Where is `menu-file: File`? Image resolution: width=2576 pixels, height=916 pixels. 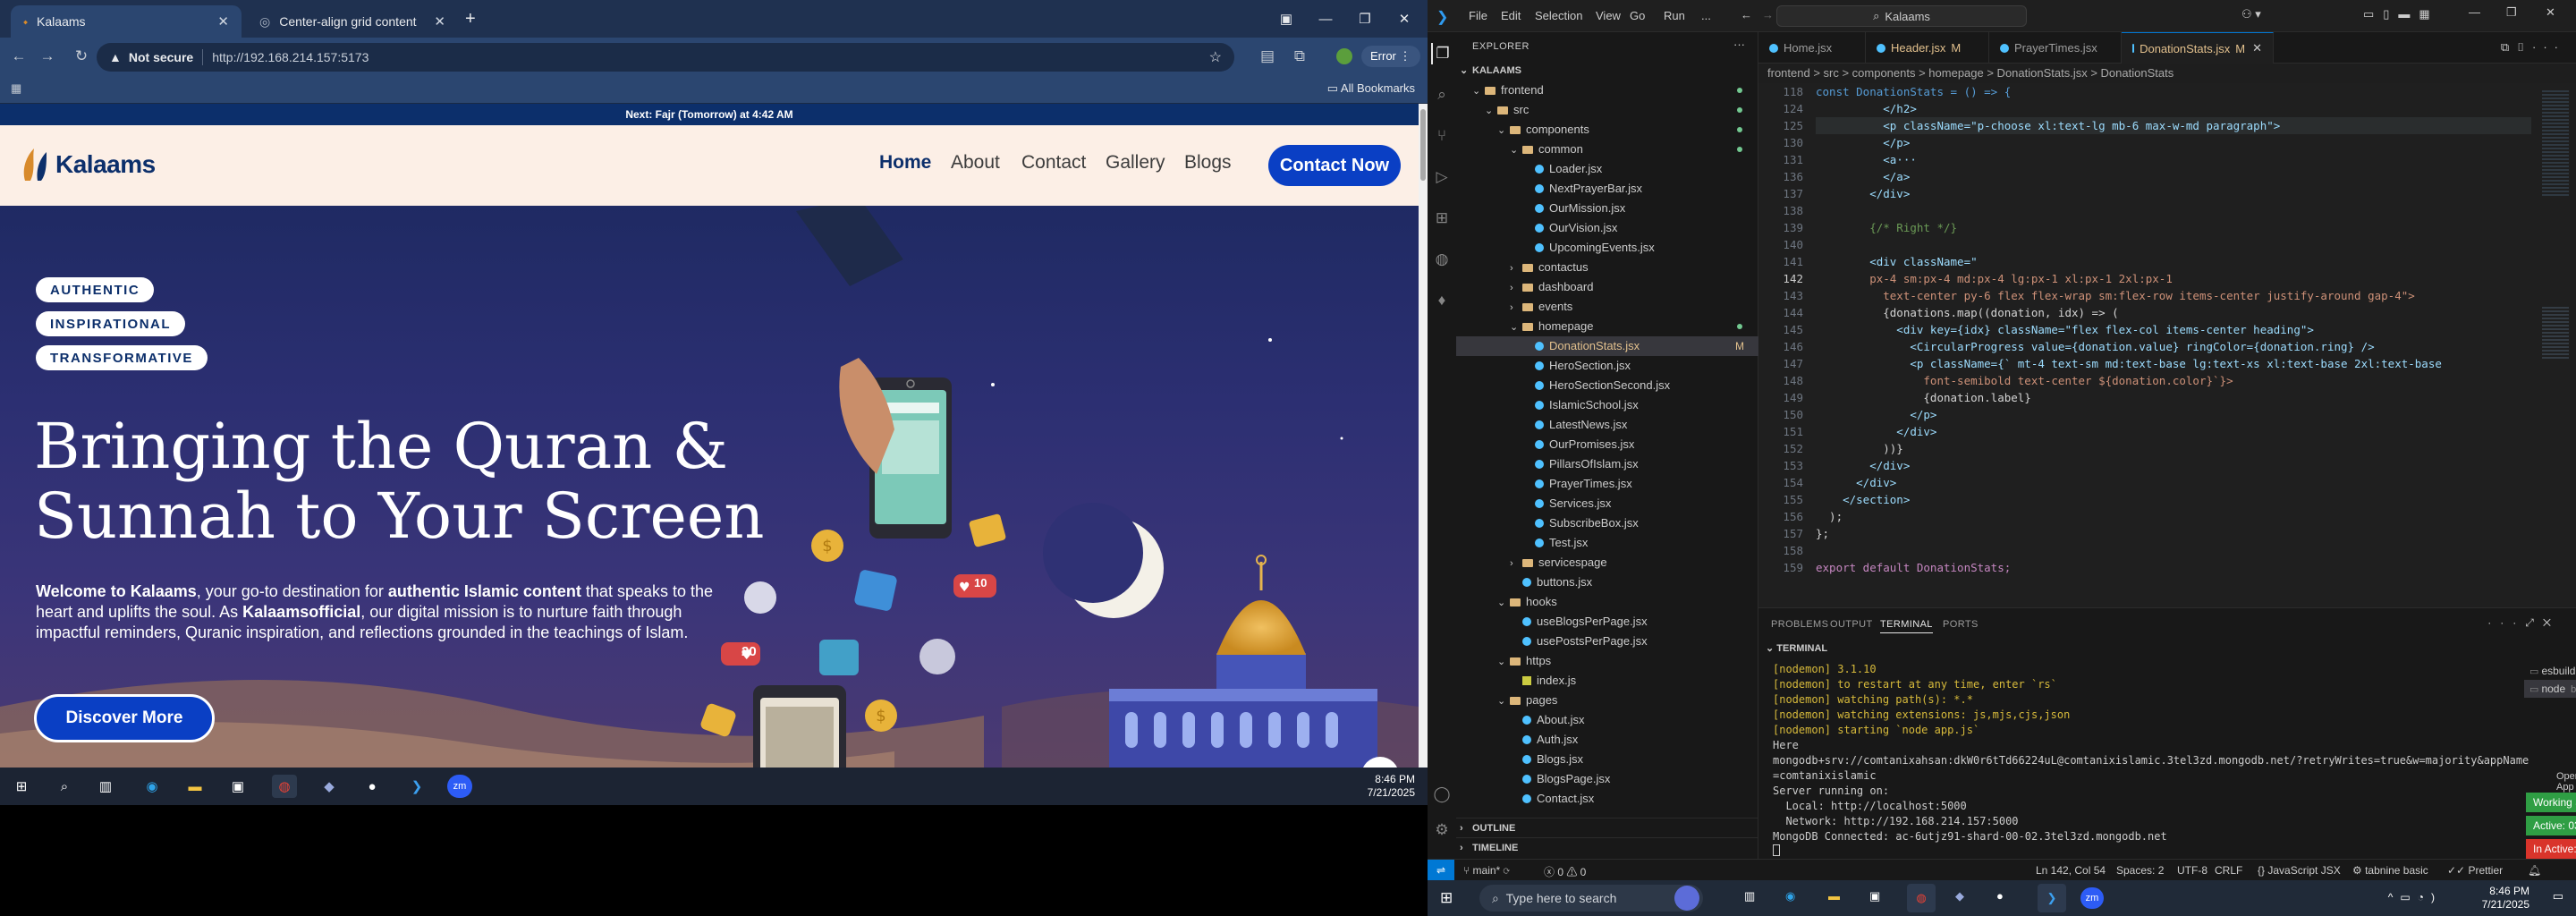
menu-file: File is located at coordinates (1478, 15).